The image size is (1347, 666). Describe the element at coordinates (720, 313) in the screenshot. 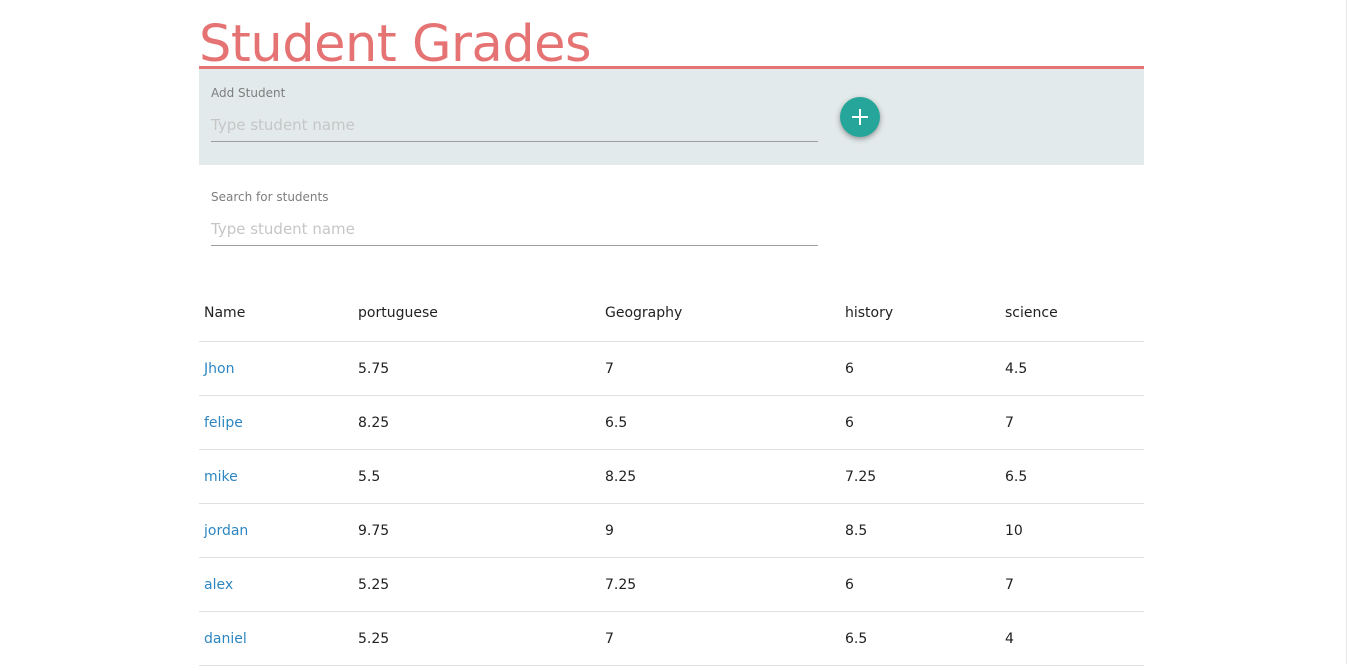

I see `header-geography: Geography` at that location.